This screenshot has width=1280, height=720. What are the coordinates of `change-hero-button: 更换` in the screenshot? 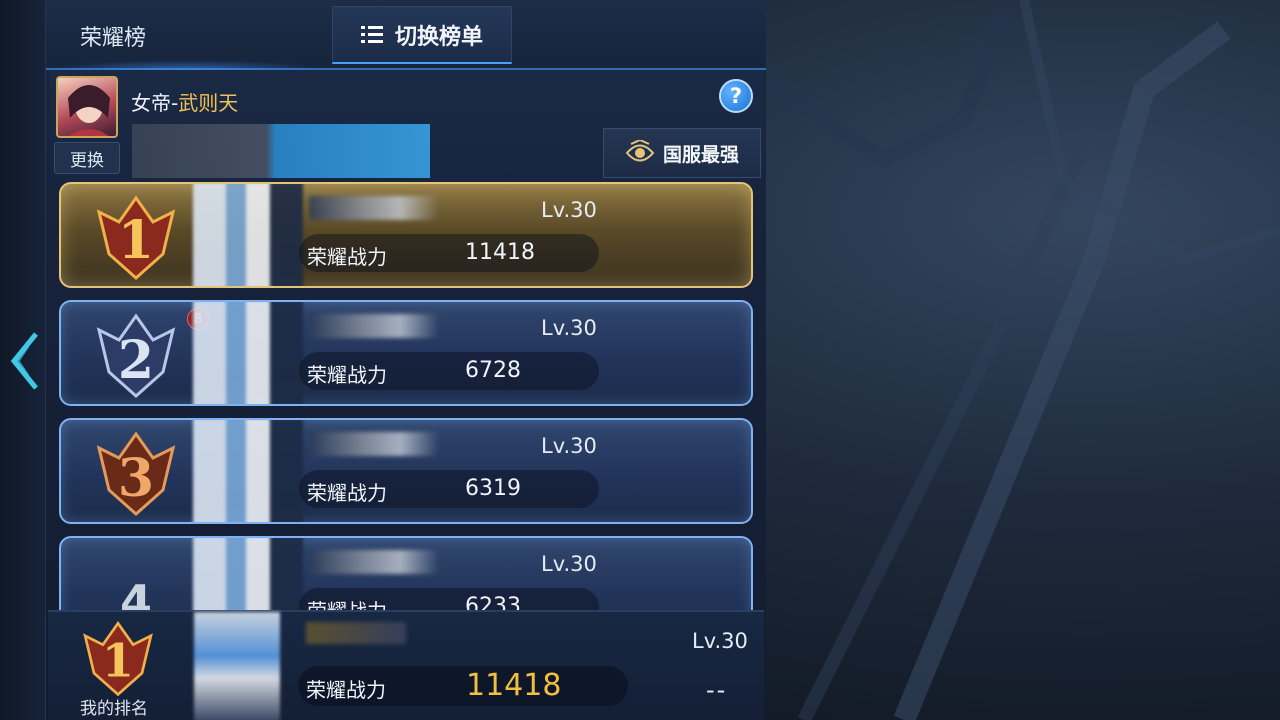 It's located at (87, 158).